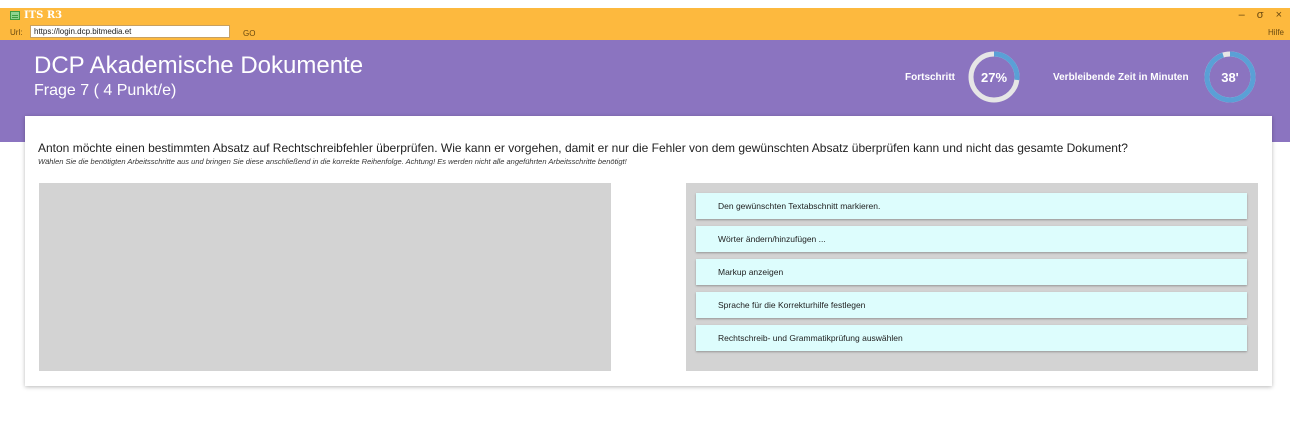  I want to click on option-item: Den gewünschten Textabschnitt markieren., so click(971, 206).